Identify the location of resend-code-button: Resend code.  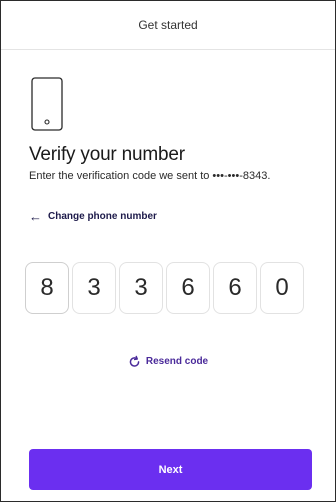
(168, 361).